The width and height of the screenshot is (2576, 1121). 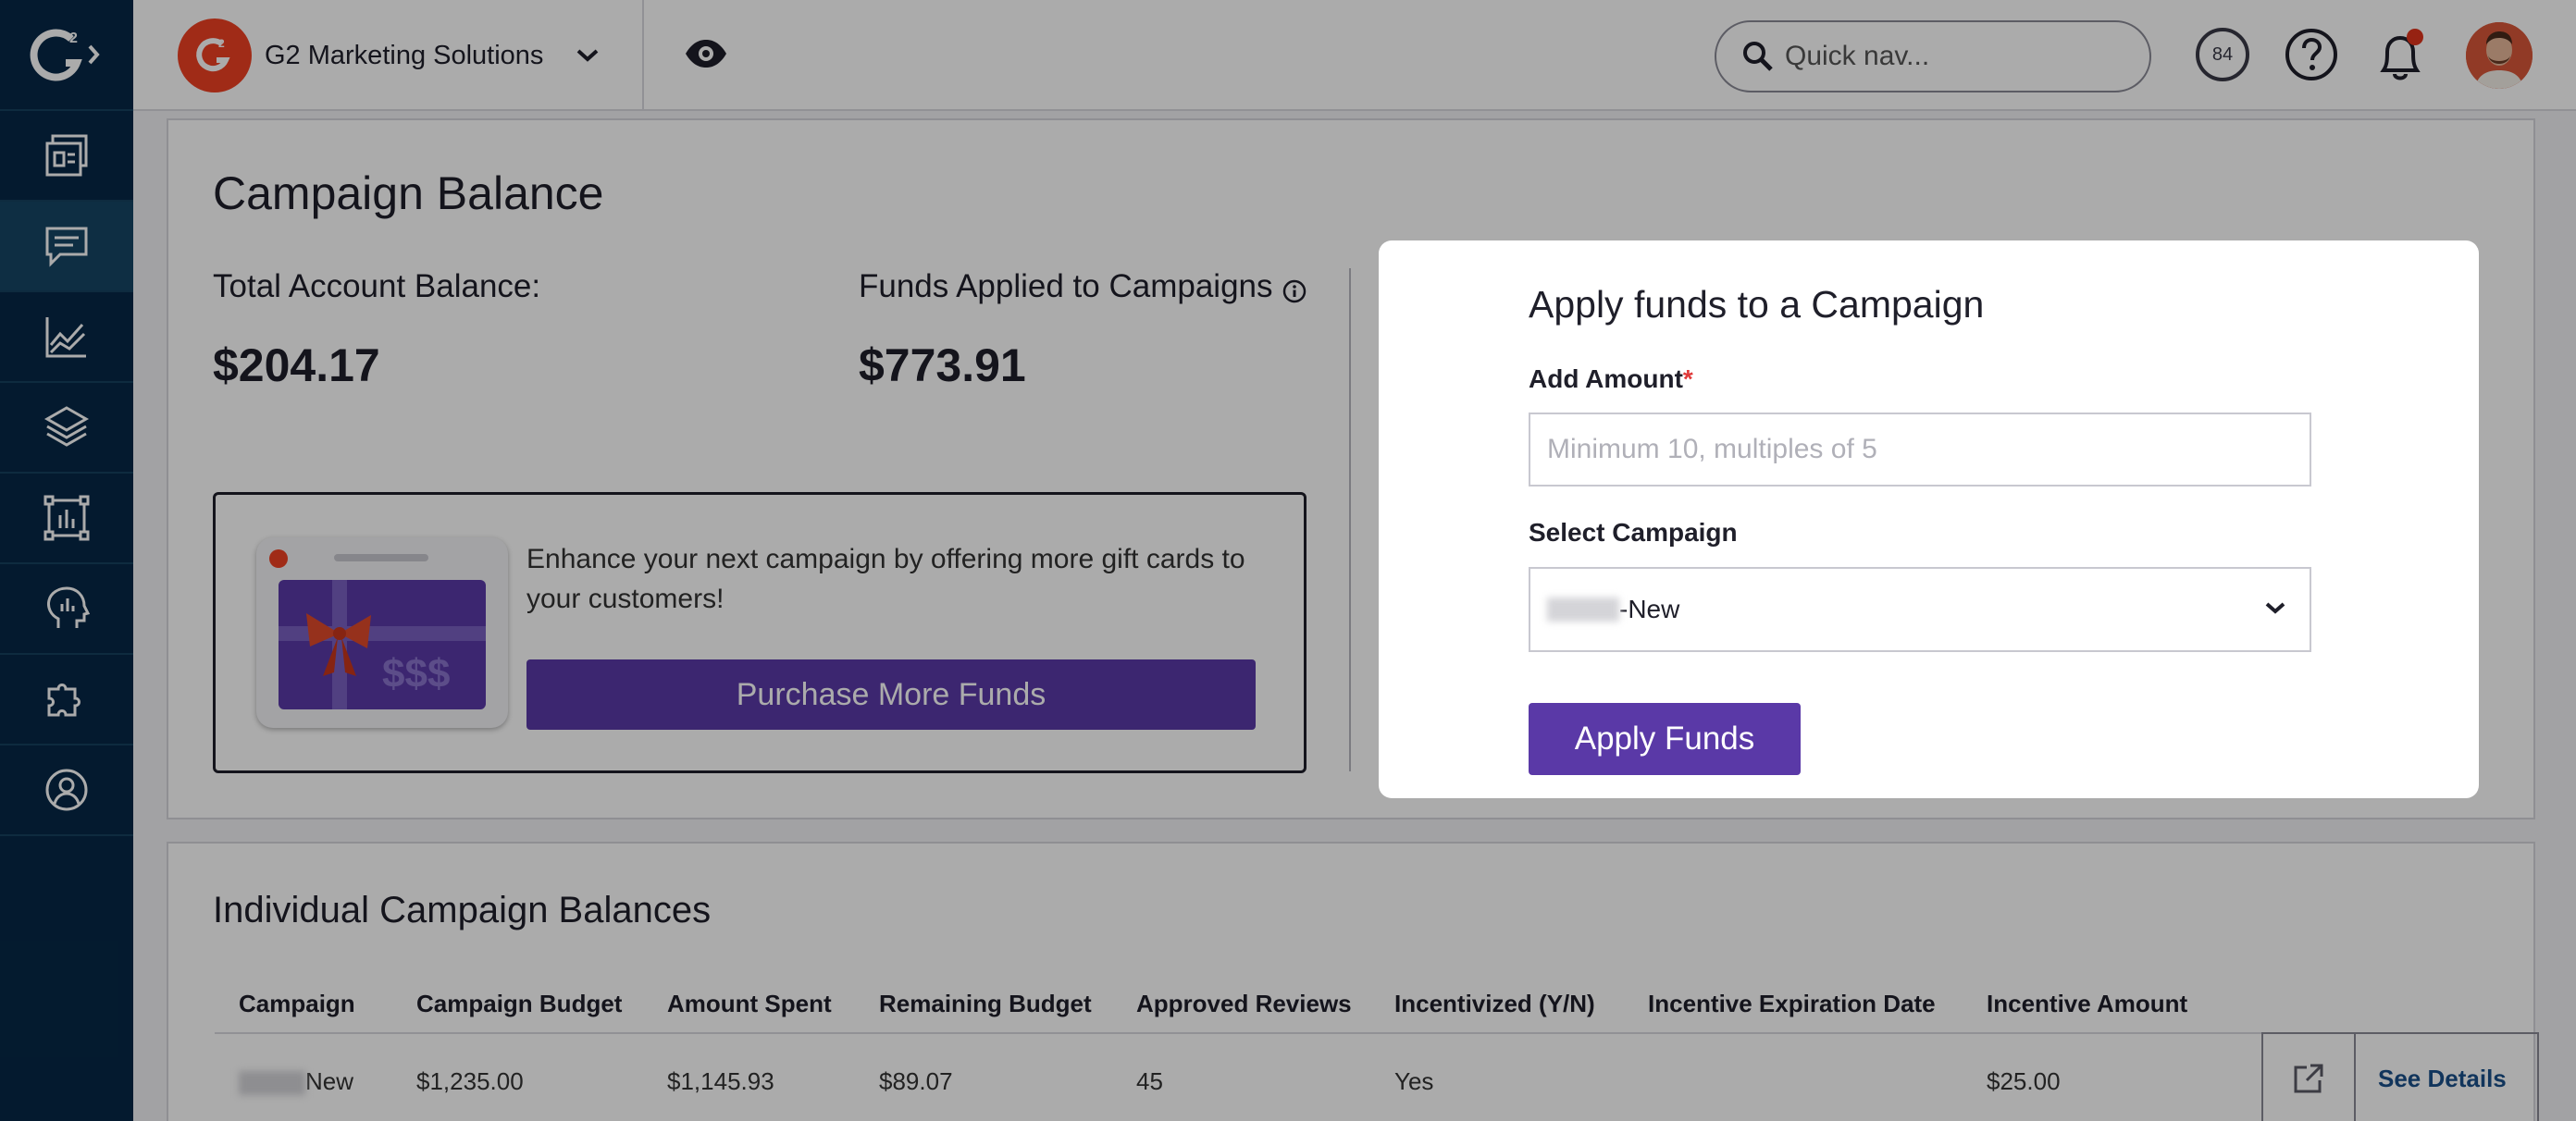 What do you see at coordinates (1649, 609) in the screenshot?
I see `campaign-select-value: -New` at bounding box center [1649, 609].